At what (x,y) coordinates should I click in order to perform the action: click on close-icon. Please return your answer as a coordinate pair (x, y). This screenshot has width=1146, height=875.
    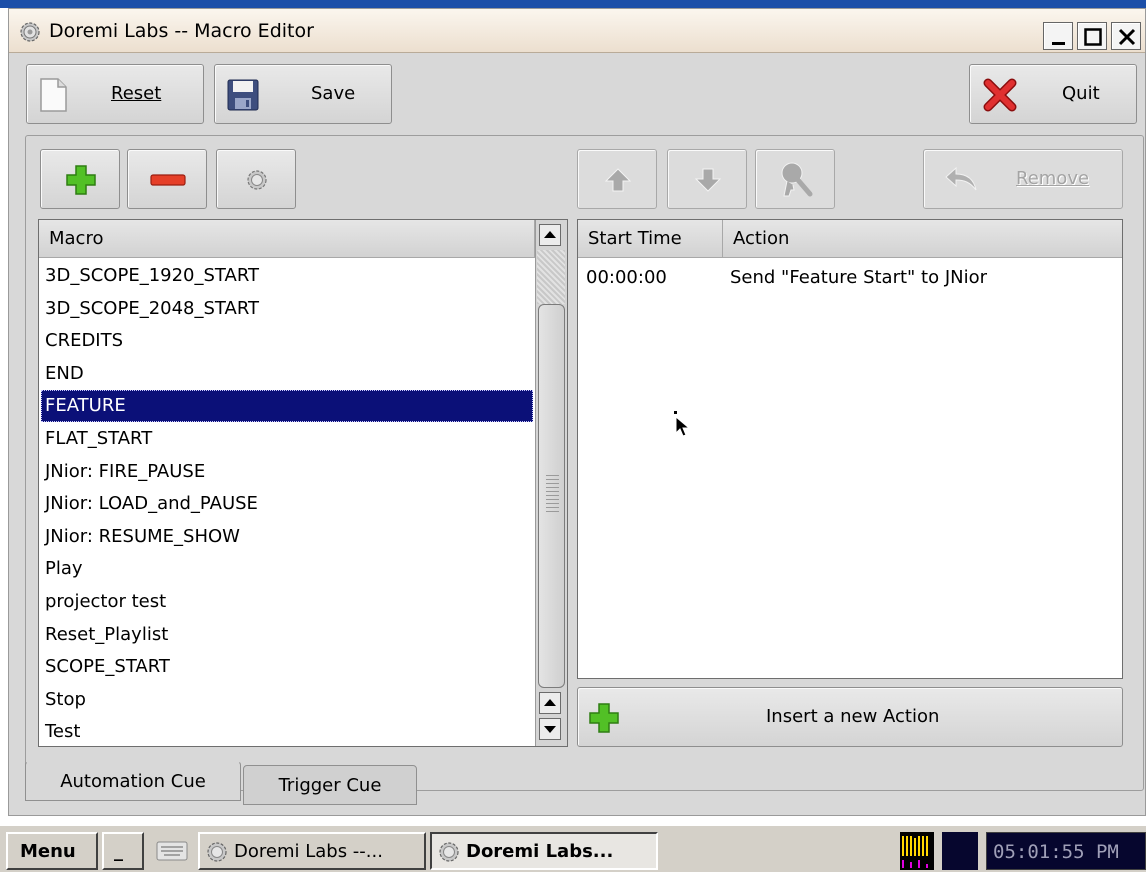
    Looking at the image, I should click on (1127, 37).